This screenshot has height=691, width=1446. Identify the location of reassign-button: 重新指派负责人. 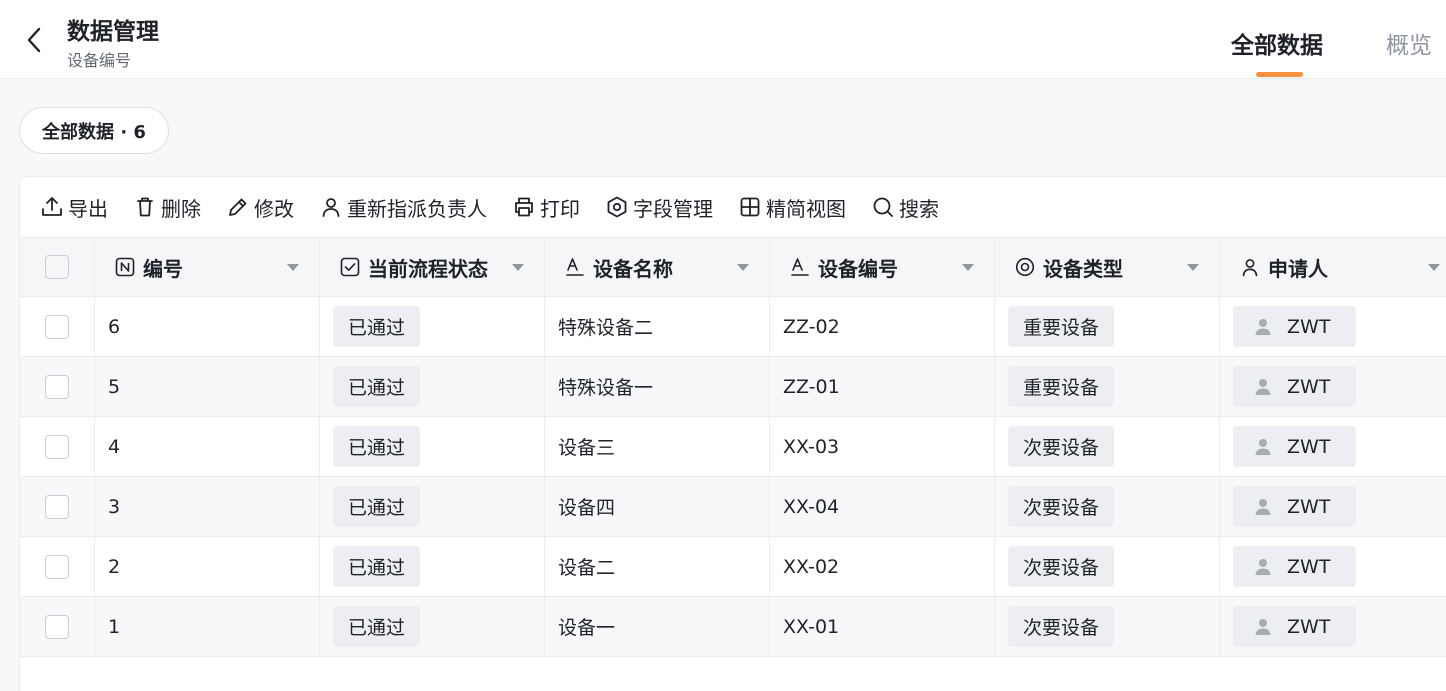
(403, 207).